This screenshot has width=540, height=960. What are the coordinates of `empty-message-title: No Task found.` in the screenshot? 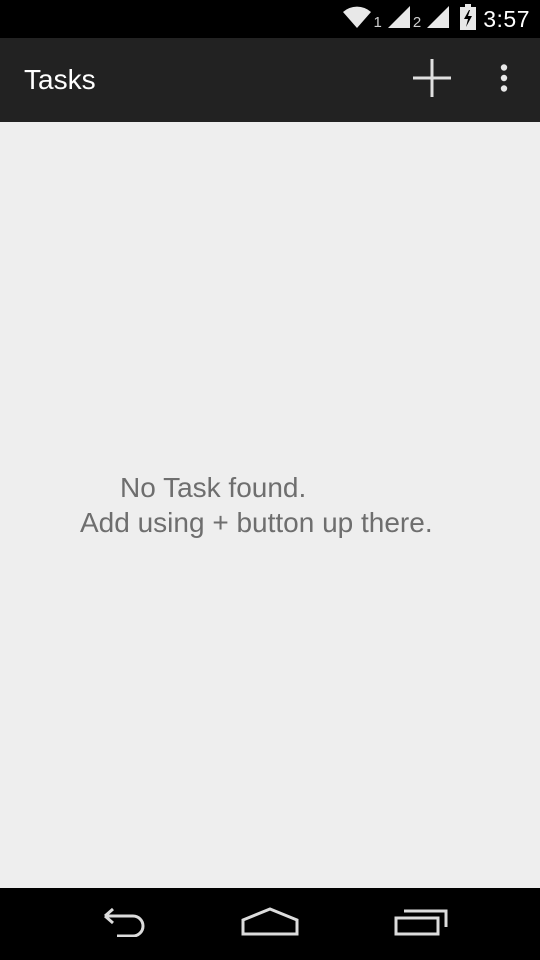 It's located at (213, 487).